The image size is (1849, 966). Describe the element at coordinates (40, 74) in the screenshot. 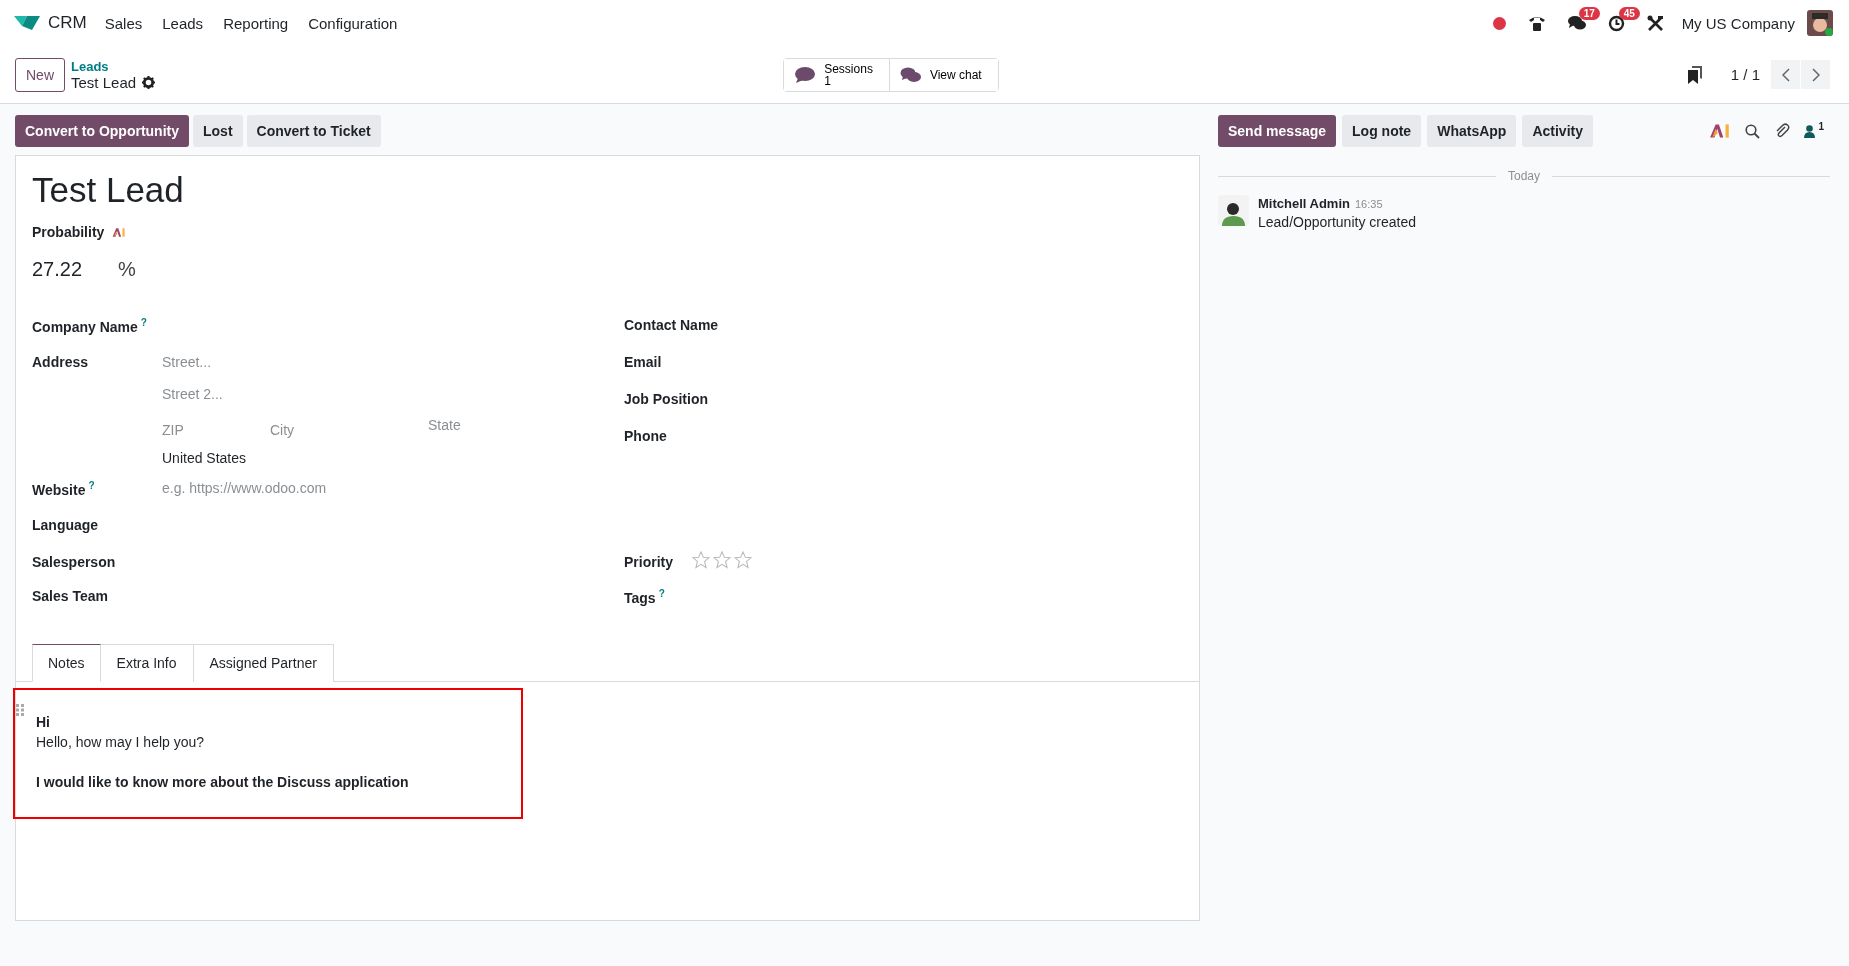

I see `new-button: New` at that location.